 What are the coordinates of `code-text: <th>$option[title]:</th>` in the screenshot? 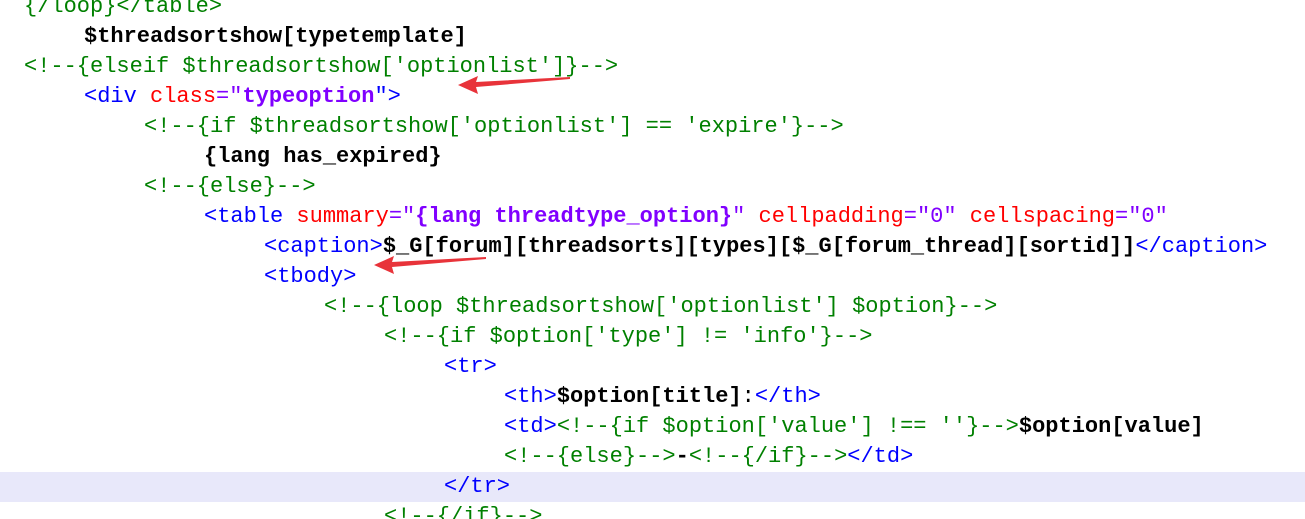 It's located at (662, 397).